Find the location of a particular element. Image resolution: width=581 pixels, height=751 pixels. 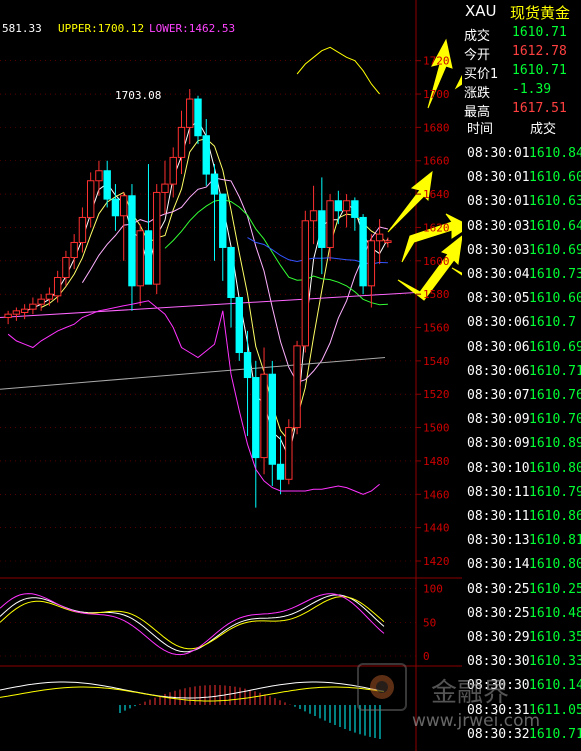

tick-label: 1720 is located at coordinates (436, 61).